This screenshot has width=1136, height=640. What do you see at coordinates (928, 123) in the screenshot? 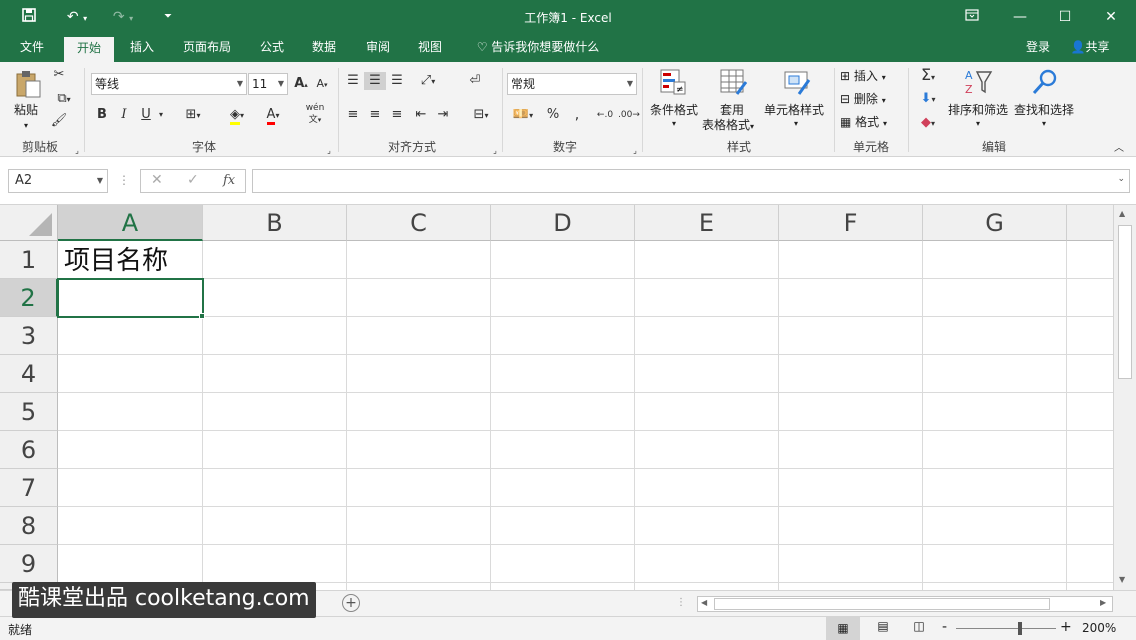
I see `clear-icon: ◆▾` at bounding box center [928, 123].